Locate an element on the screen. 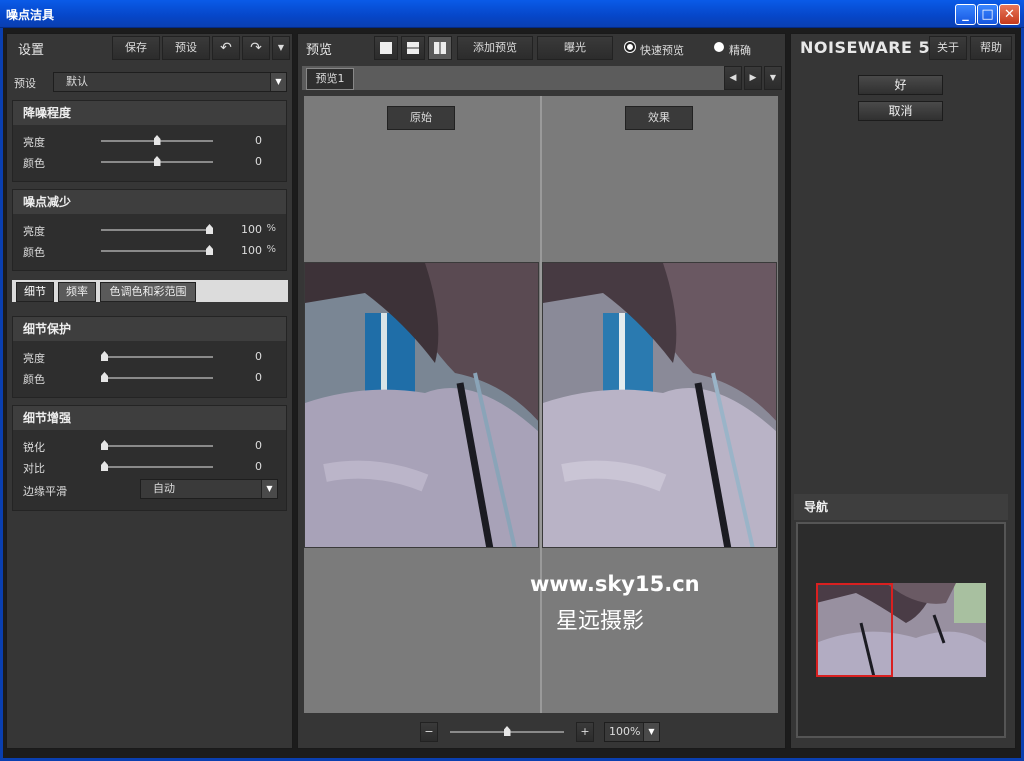 The width and height of the screenshot is (1024, 761). slider-label: 对比 is located at coordinates (34, 468).